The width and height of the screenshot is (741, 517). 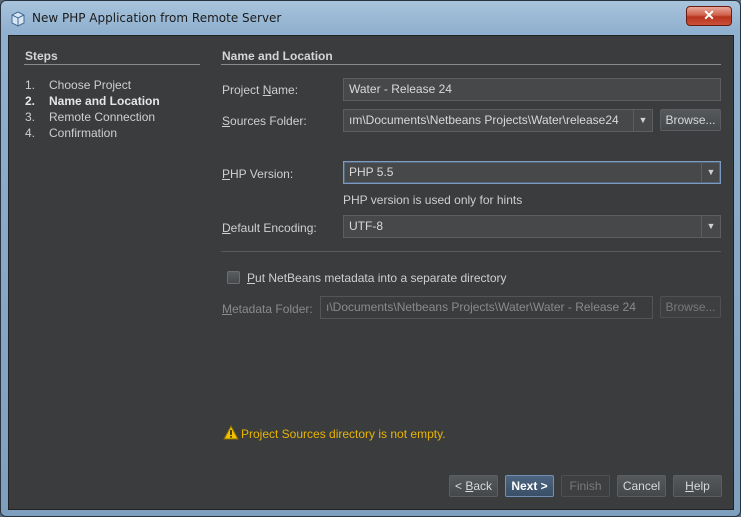 I want to click on section-heading: Name and Location, so click(x=277, y=56).